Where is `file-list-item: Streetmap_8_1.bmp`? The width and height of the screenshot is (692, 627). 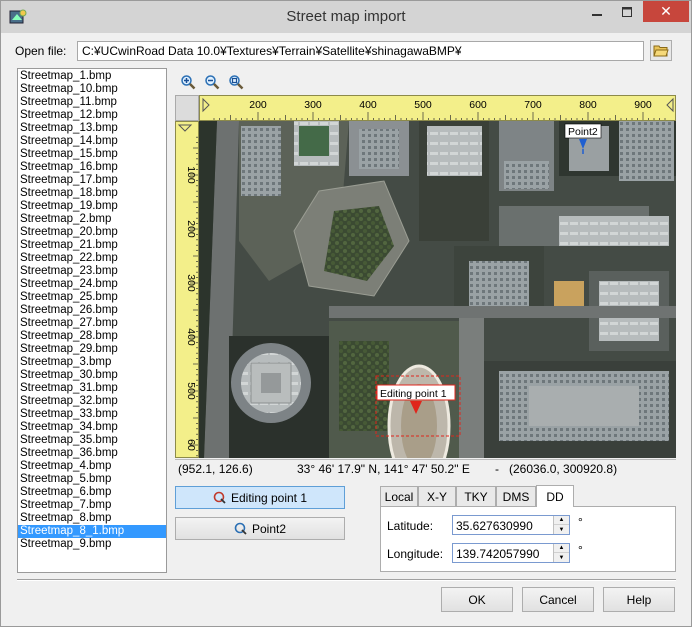 file-list-item: Streetmap_8_1.bmp is located at coordinates (92, 531).